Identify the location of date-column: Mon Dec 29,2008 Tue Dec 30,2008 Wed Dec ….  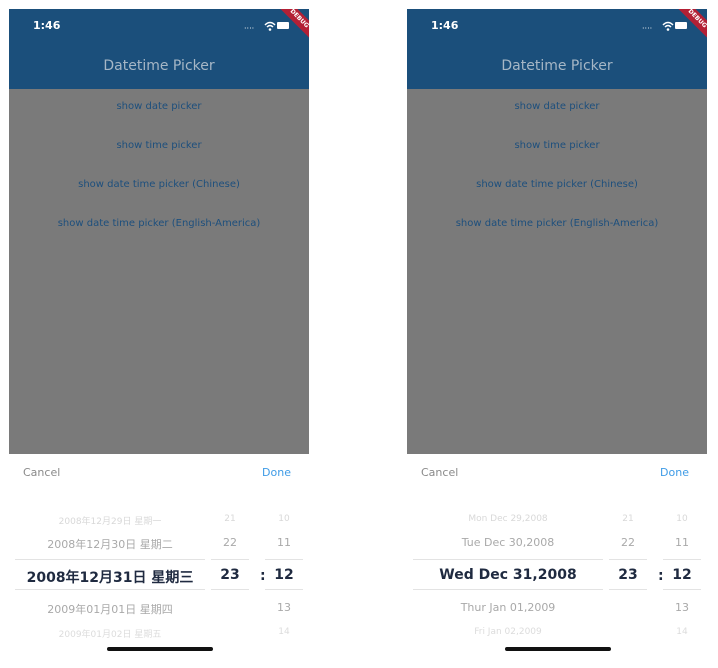
(508, 574).